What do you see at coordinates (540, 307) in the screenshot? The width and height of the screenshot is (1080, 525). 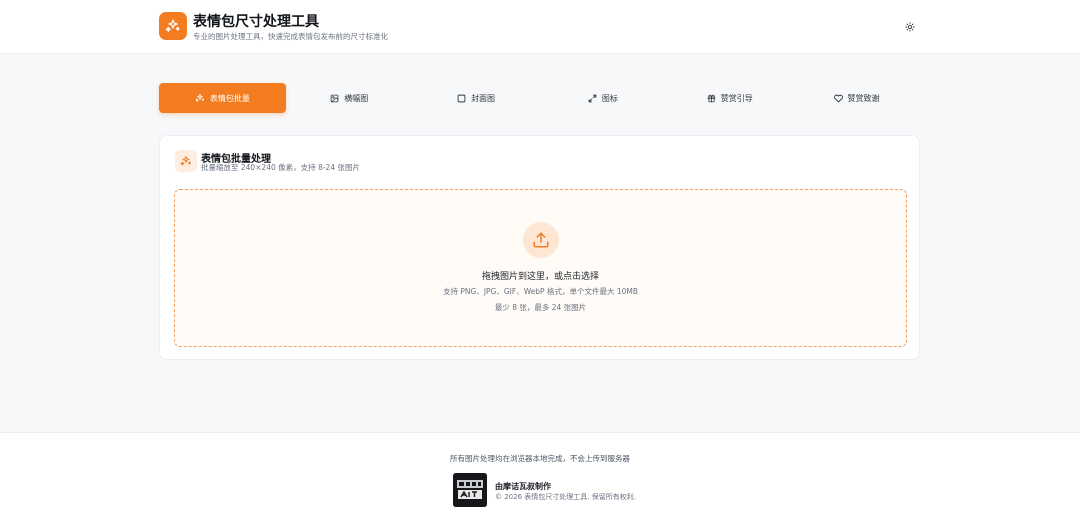 I see `dropzone-count: 最少 8 张，最多 24 张图片` at bounding box center [540, 307].